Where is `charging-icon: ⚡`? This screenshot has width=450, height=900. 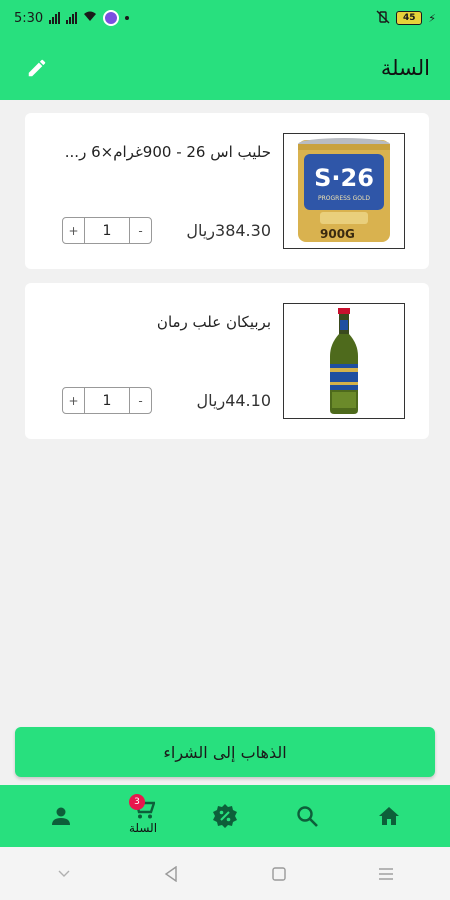 charging-icon: ⚡ is located at coordinates (432, 18).